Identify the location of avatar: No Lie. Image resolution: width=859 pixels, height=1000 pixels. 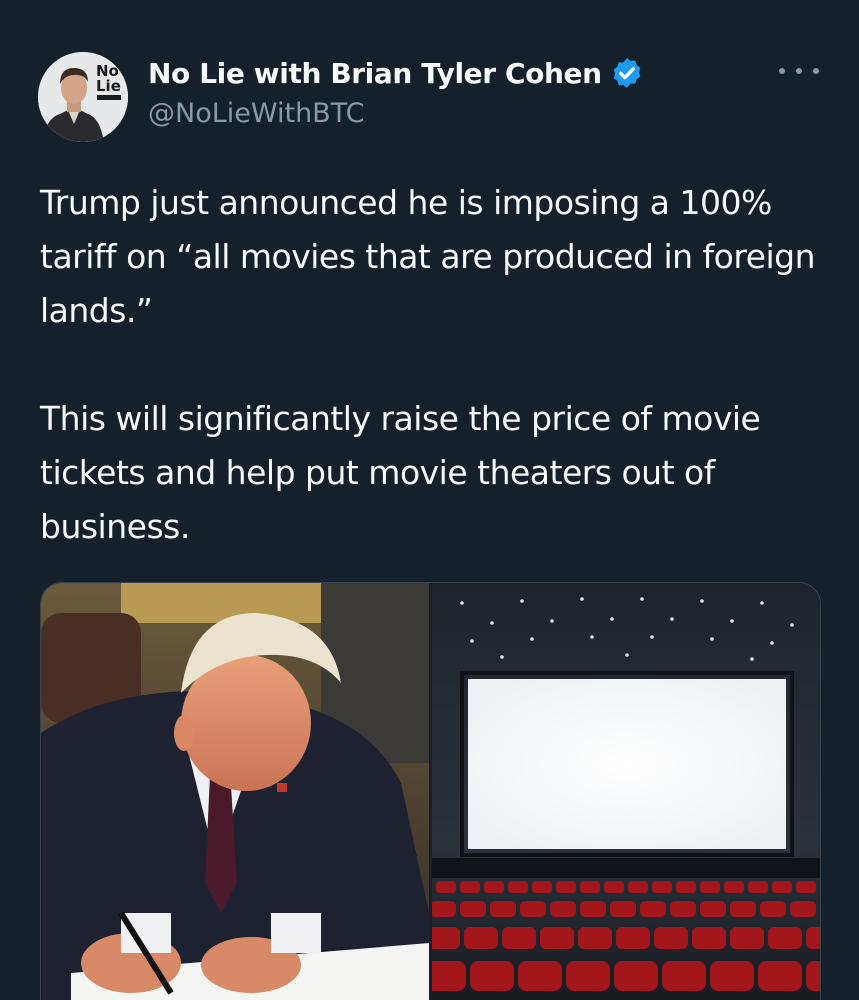
(83, 97).